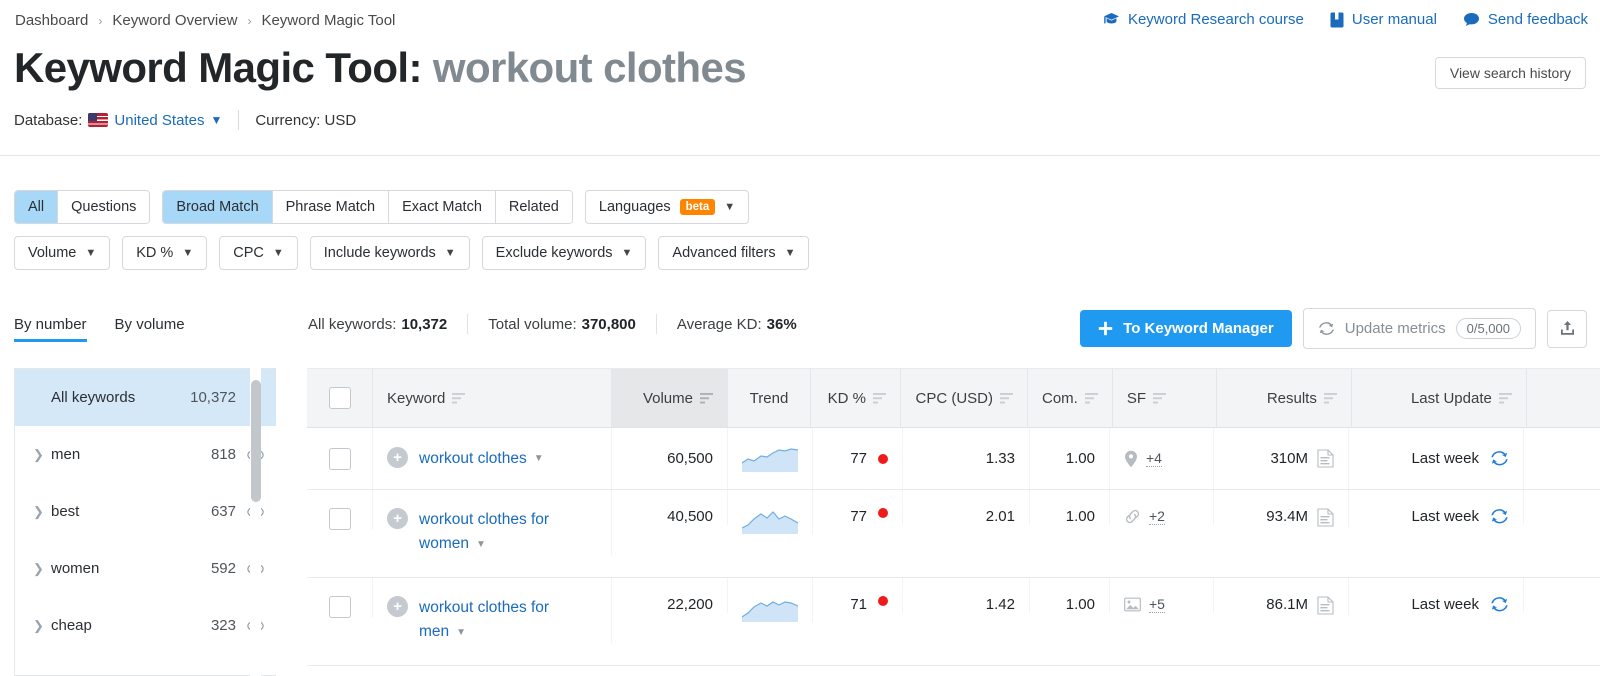 The height and width of the screenshot is (676, 1600). I want to click on sidebar-item-best: ❯ best 637, so click(145, 511).